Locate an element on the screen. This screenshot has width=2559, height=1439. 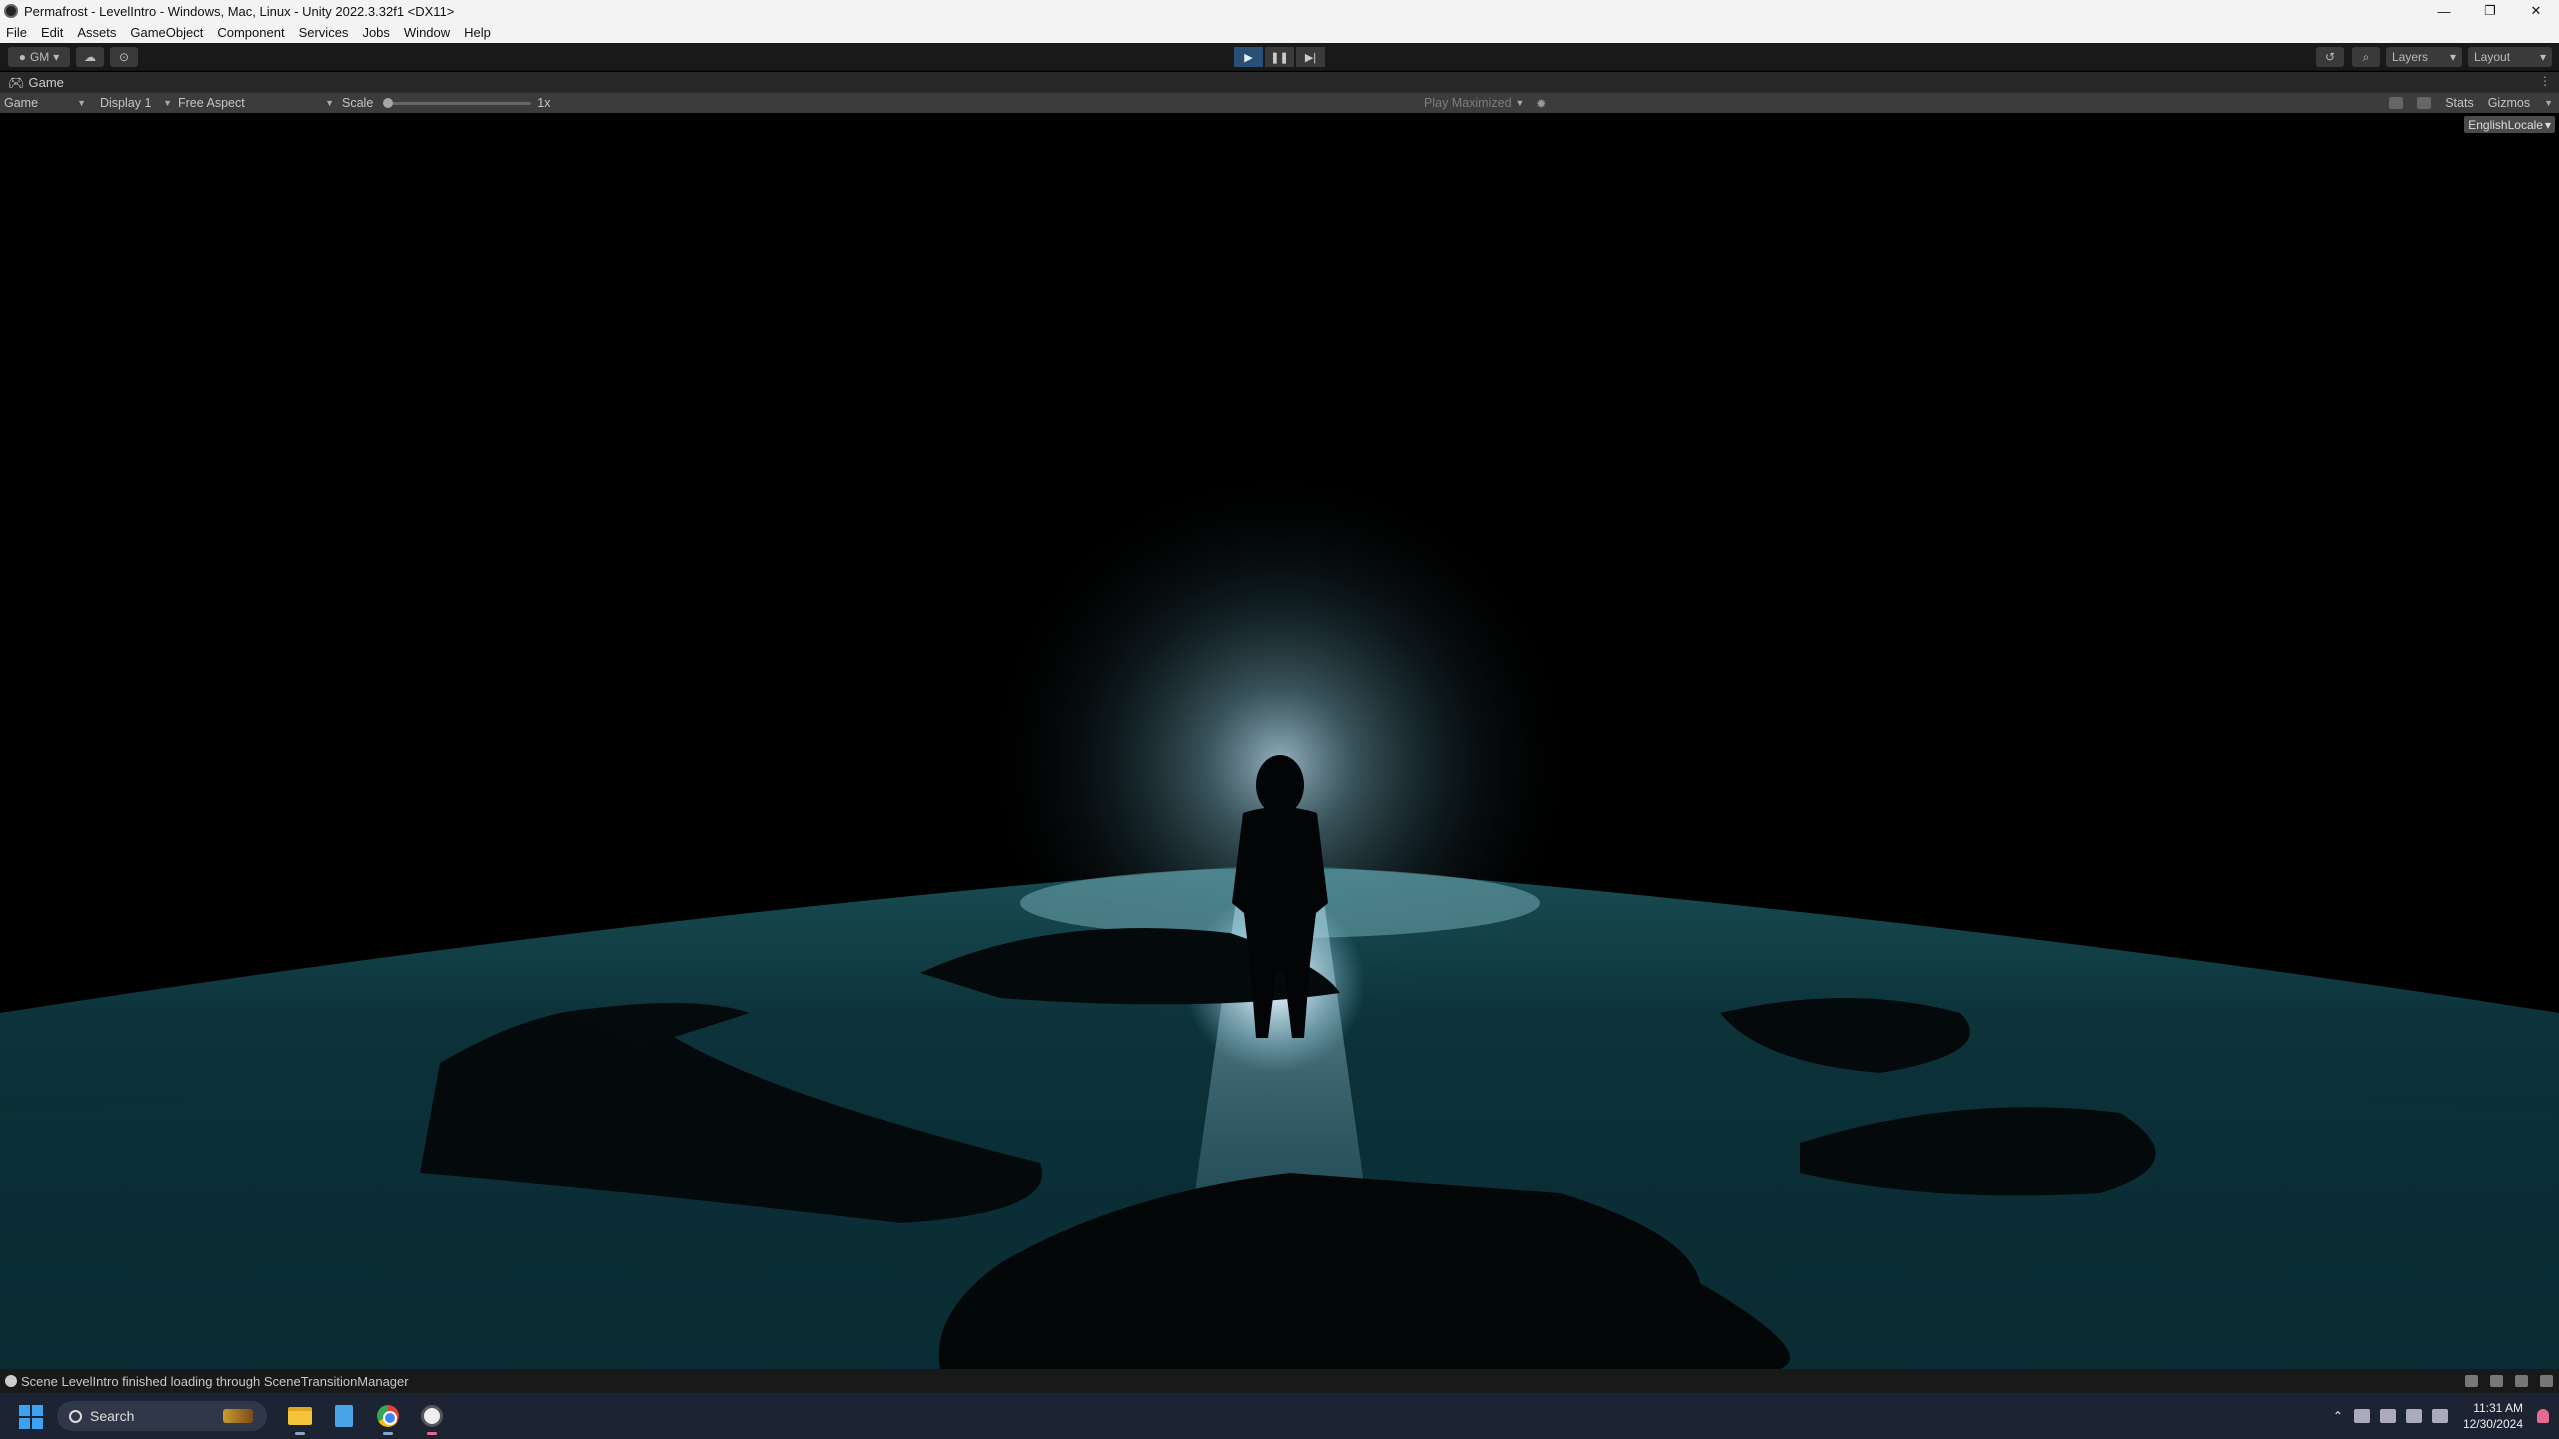
discord-icon is located at coordinates (2361, 1416).